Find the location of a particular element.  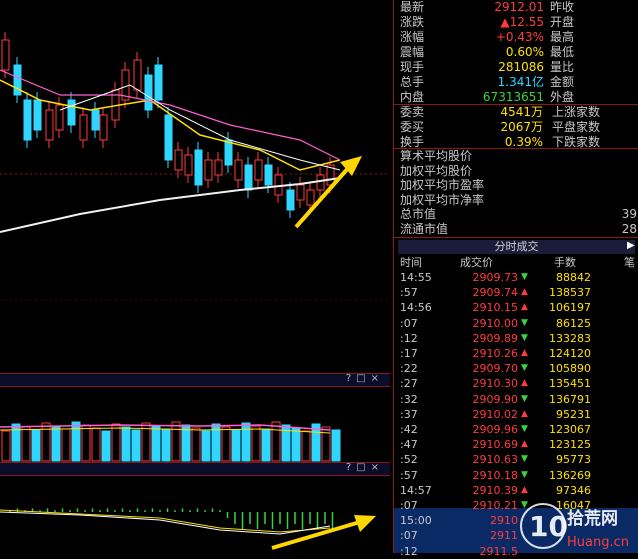

watermark-logo: 10 拾荒网 Huang.cn is located at coordinates (576, 526).